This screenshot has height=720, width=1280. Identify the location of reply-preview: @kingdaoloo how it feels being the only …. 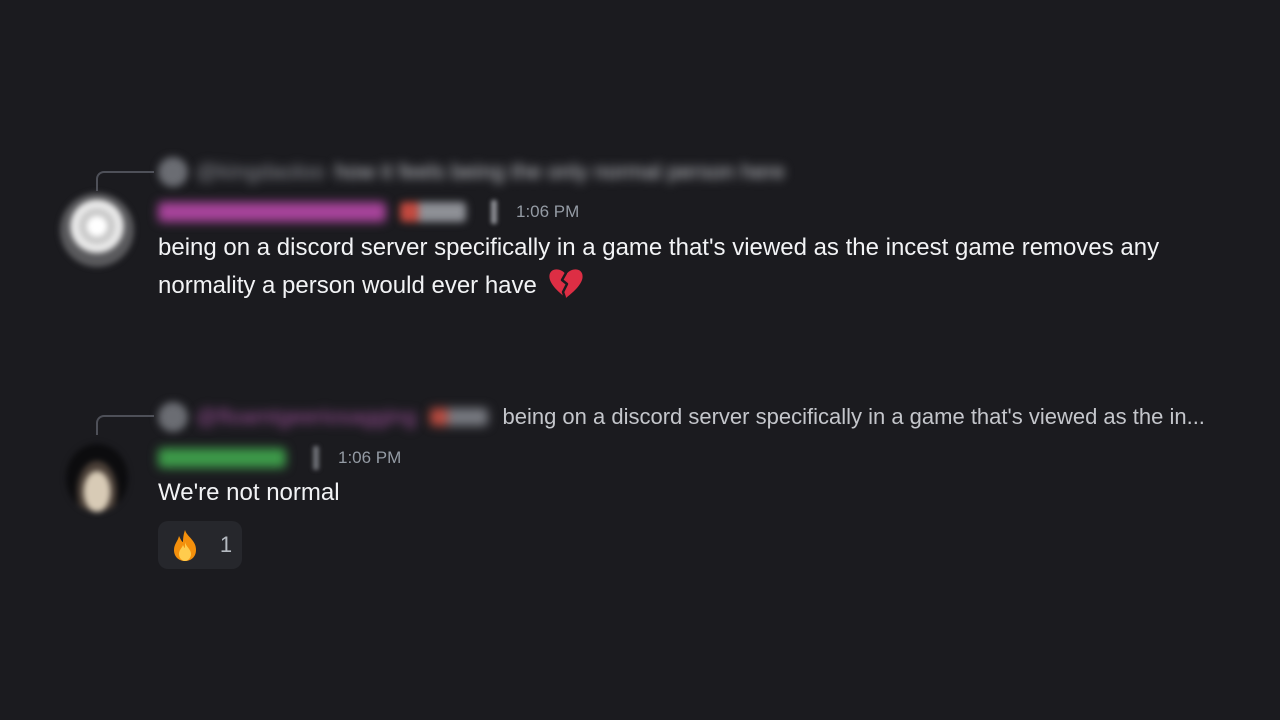
(471, 172).